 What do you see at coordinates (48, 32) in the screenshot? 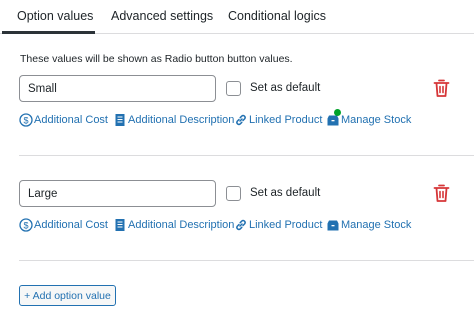
I see `active-tab-indicator` at bounding box center [48, 32].